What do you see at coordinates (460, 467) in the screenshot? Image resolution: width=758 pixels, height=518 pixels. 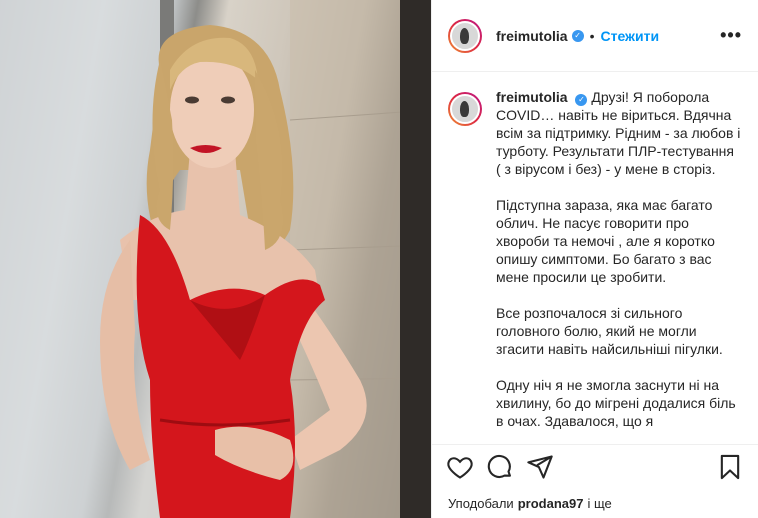 I see `heart-icon` at bounding box center [460, 467].